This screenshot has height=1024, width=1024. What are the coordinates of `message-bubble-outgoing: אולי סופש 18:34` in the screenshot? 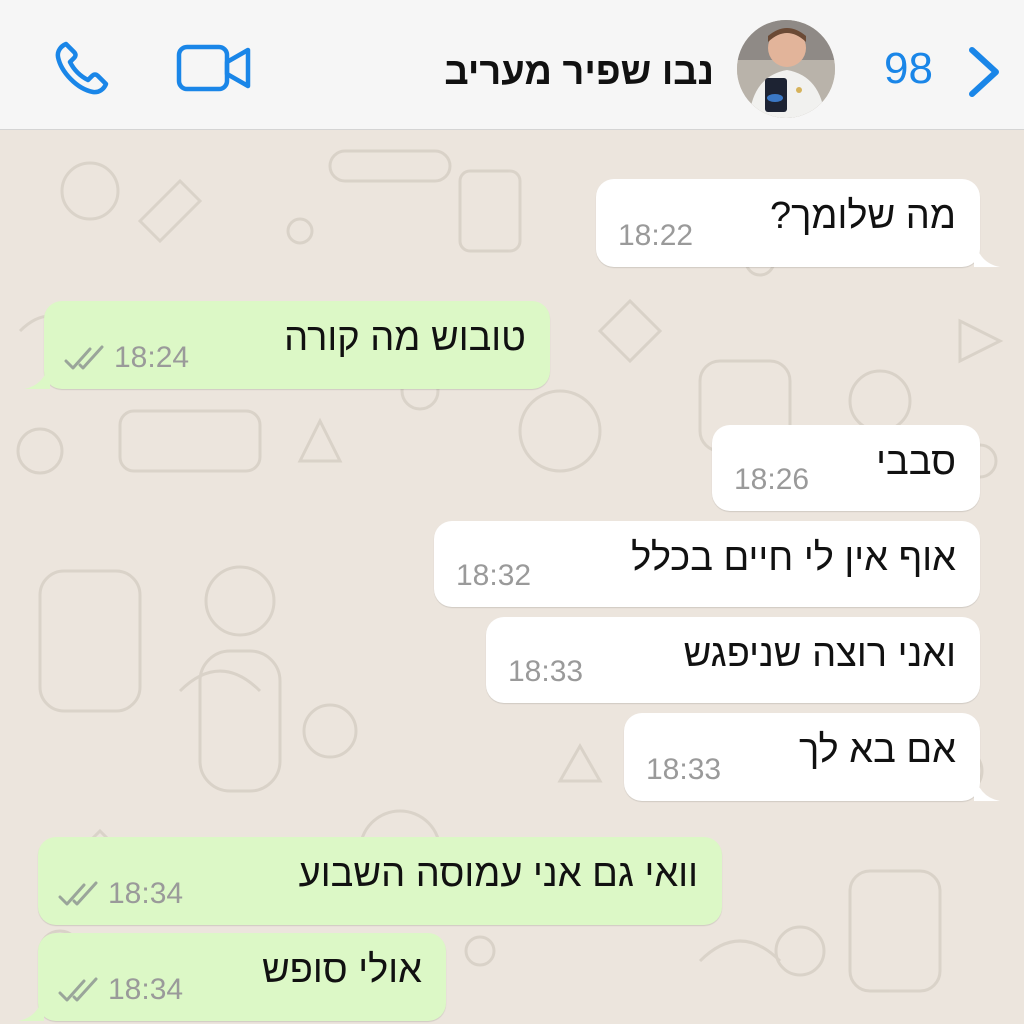 It's located at (232, 977).